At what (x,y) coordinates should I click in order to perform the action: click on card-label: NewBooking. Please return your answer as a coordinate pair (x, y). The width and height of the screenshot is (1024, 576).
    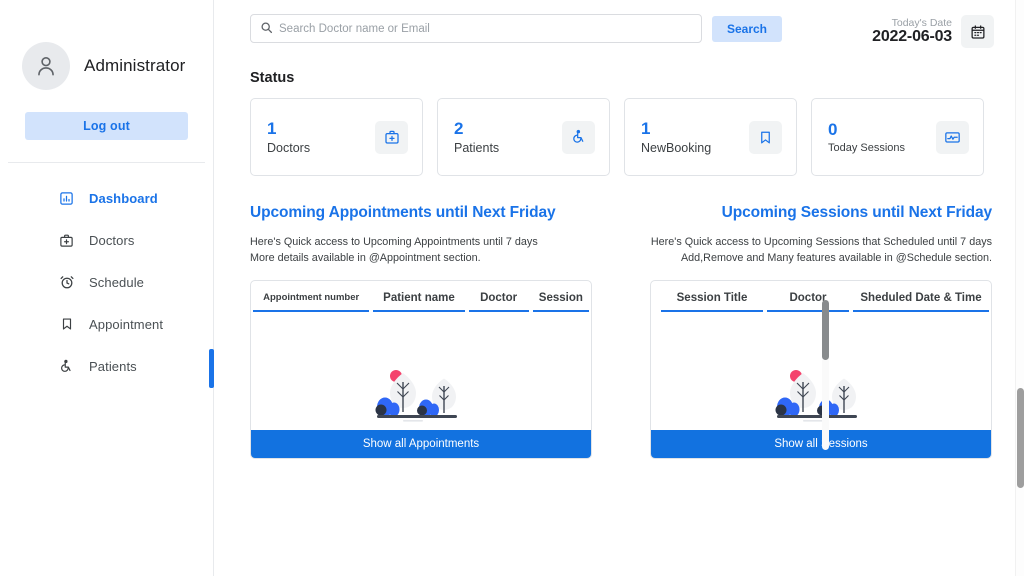
    Looking at the image, I should click on (676, 147).